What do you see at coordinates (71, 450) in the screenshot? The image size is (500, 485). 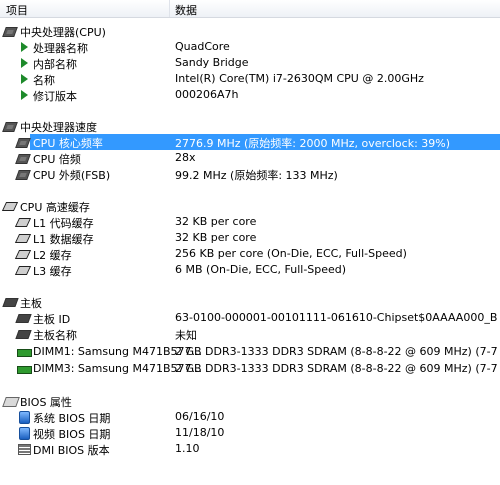 I see `item-label: DMI BIOS 版本` at bounding box center [71, 450].